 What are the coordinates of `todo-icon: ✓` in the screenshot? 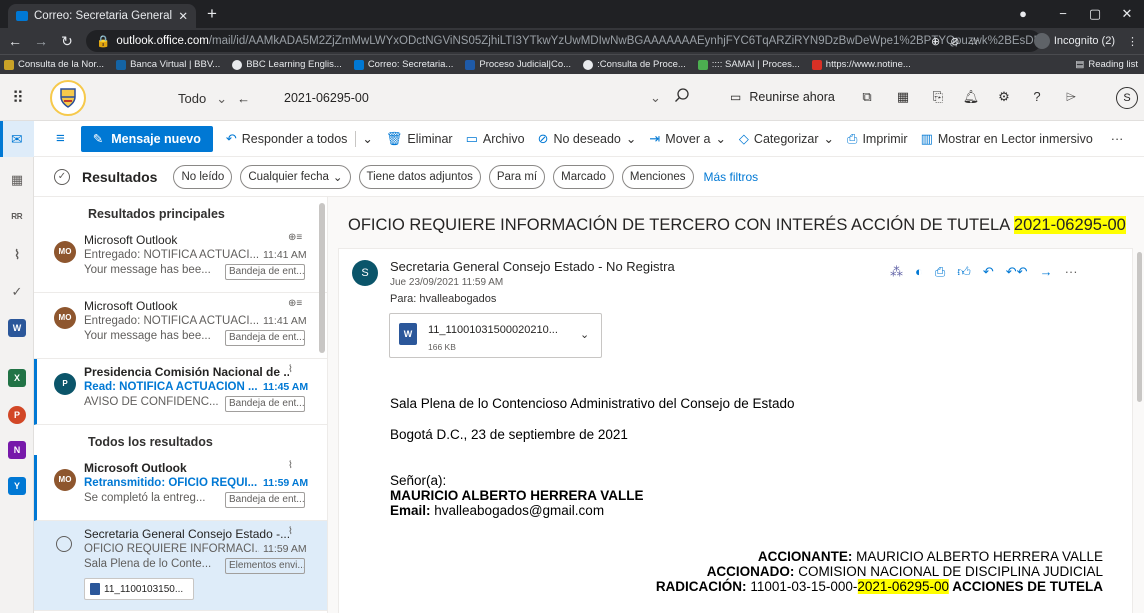 It's located at (17, 292).